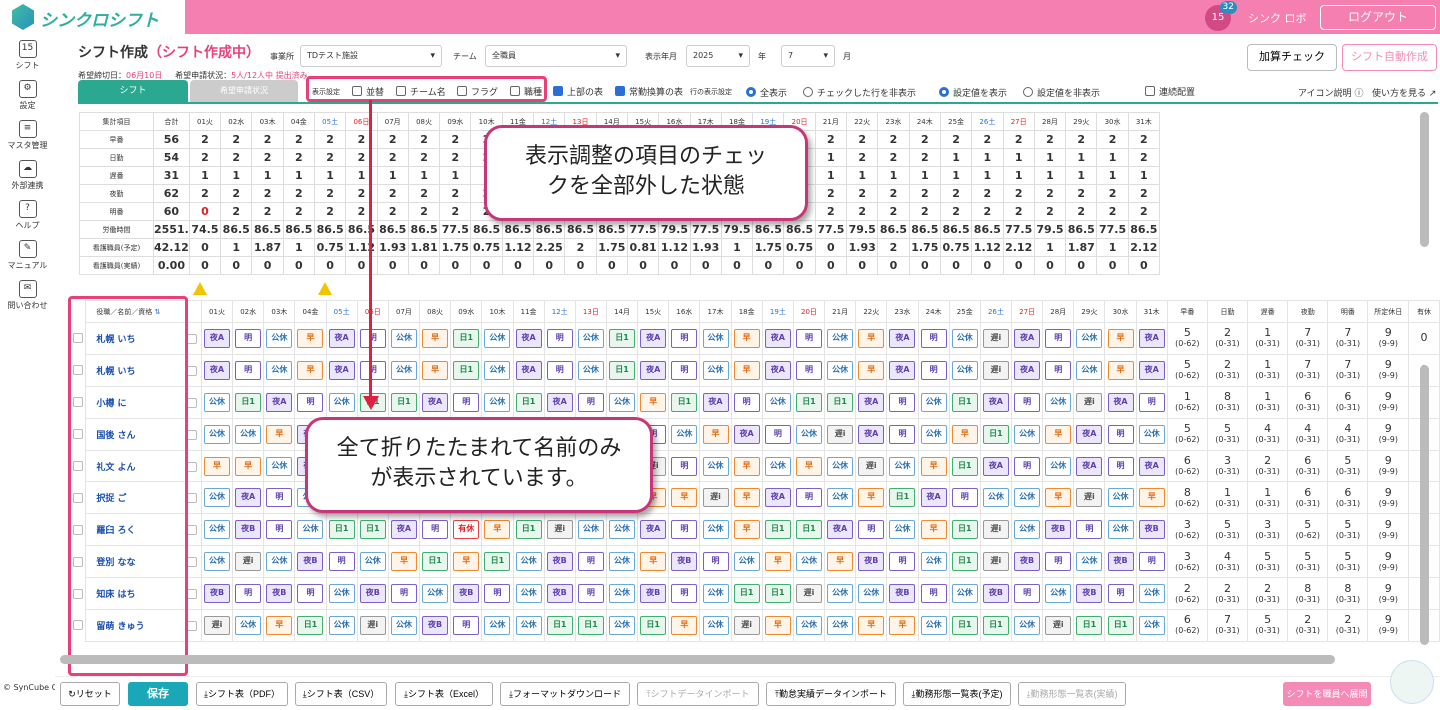  I want to click on calendar-badge-icon: 15 32, so click(1221, 16).